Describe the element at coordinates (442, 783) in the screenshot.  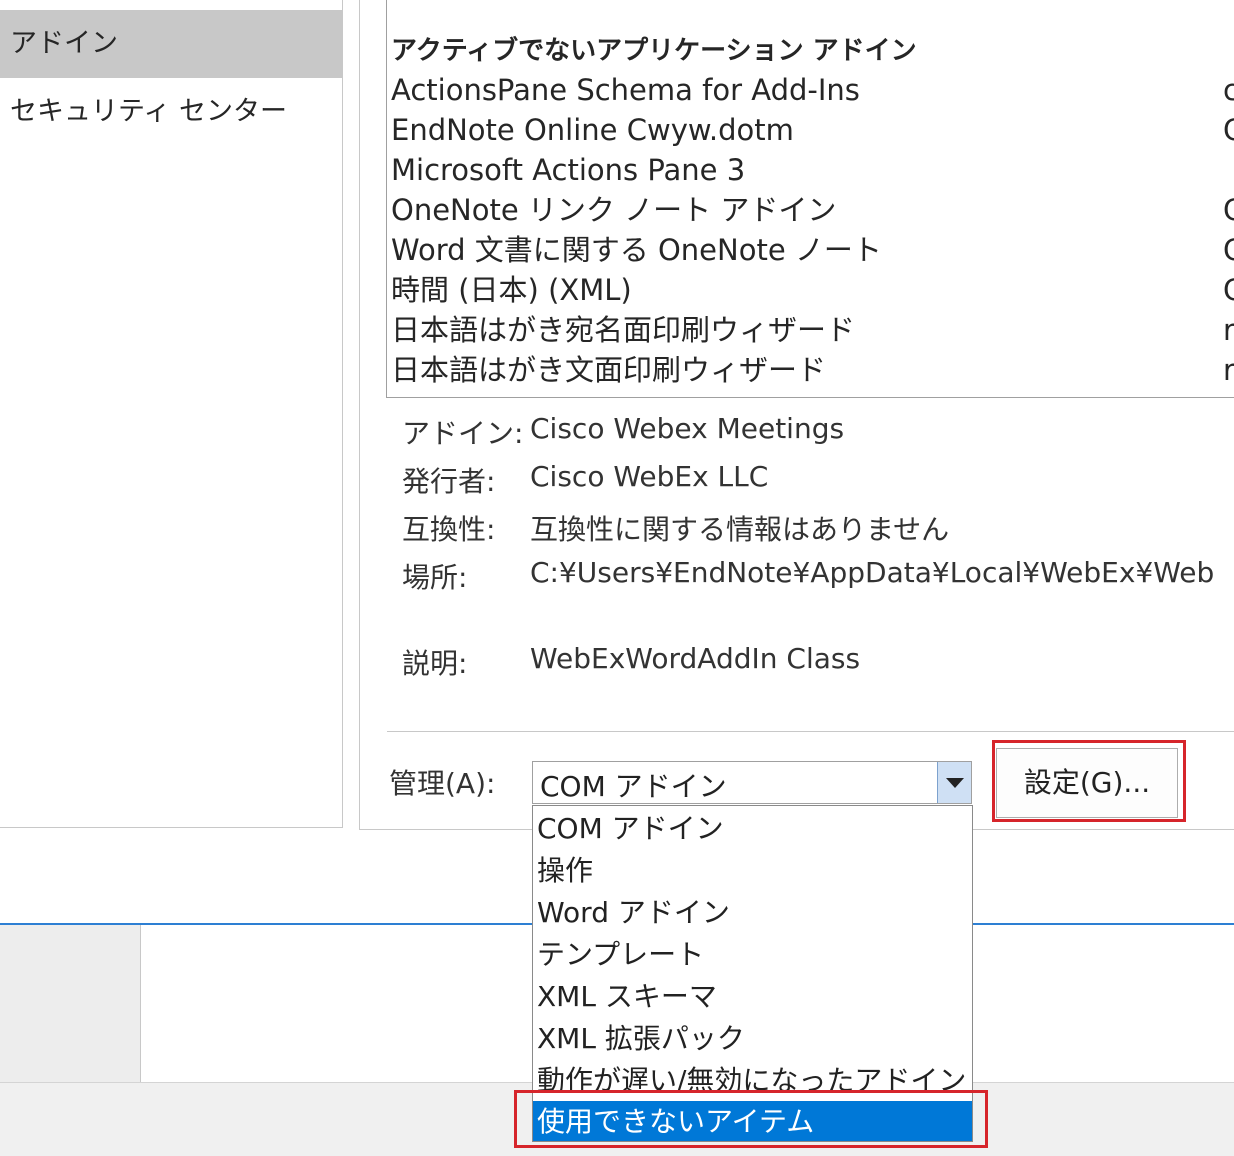
I see `manage-label: 管理(A):` at that location.